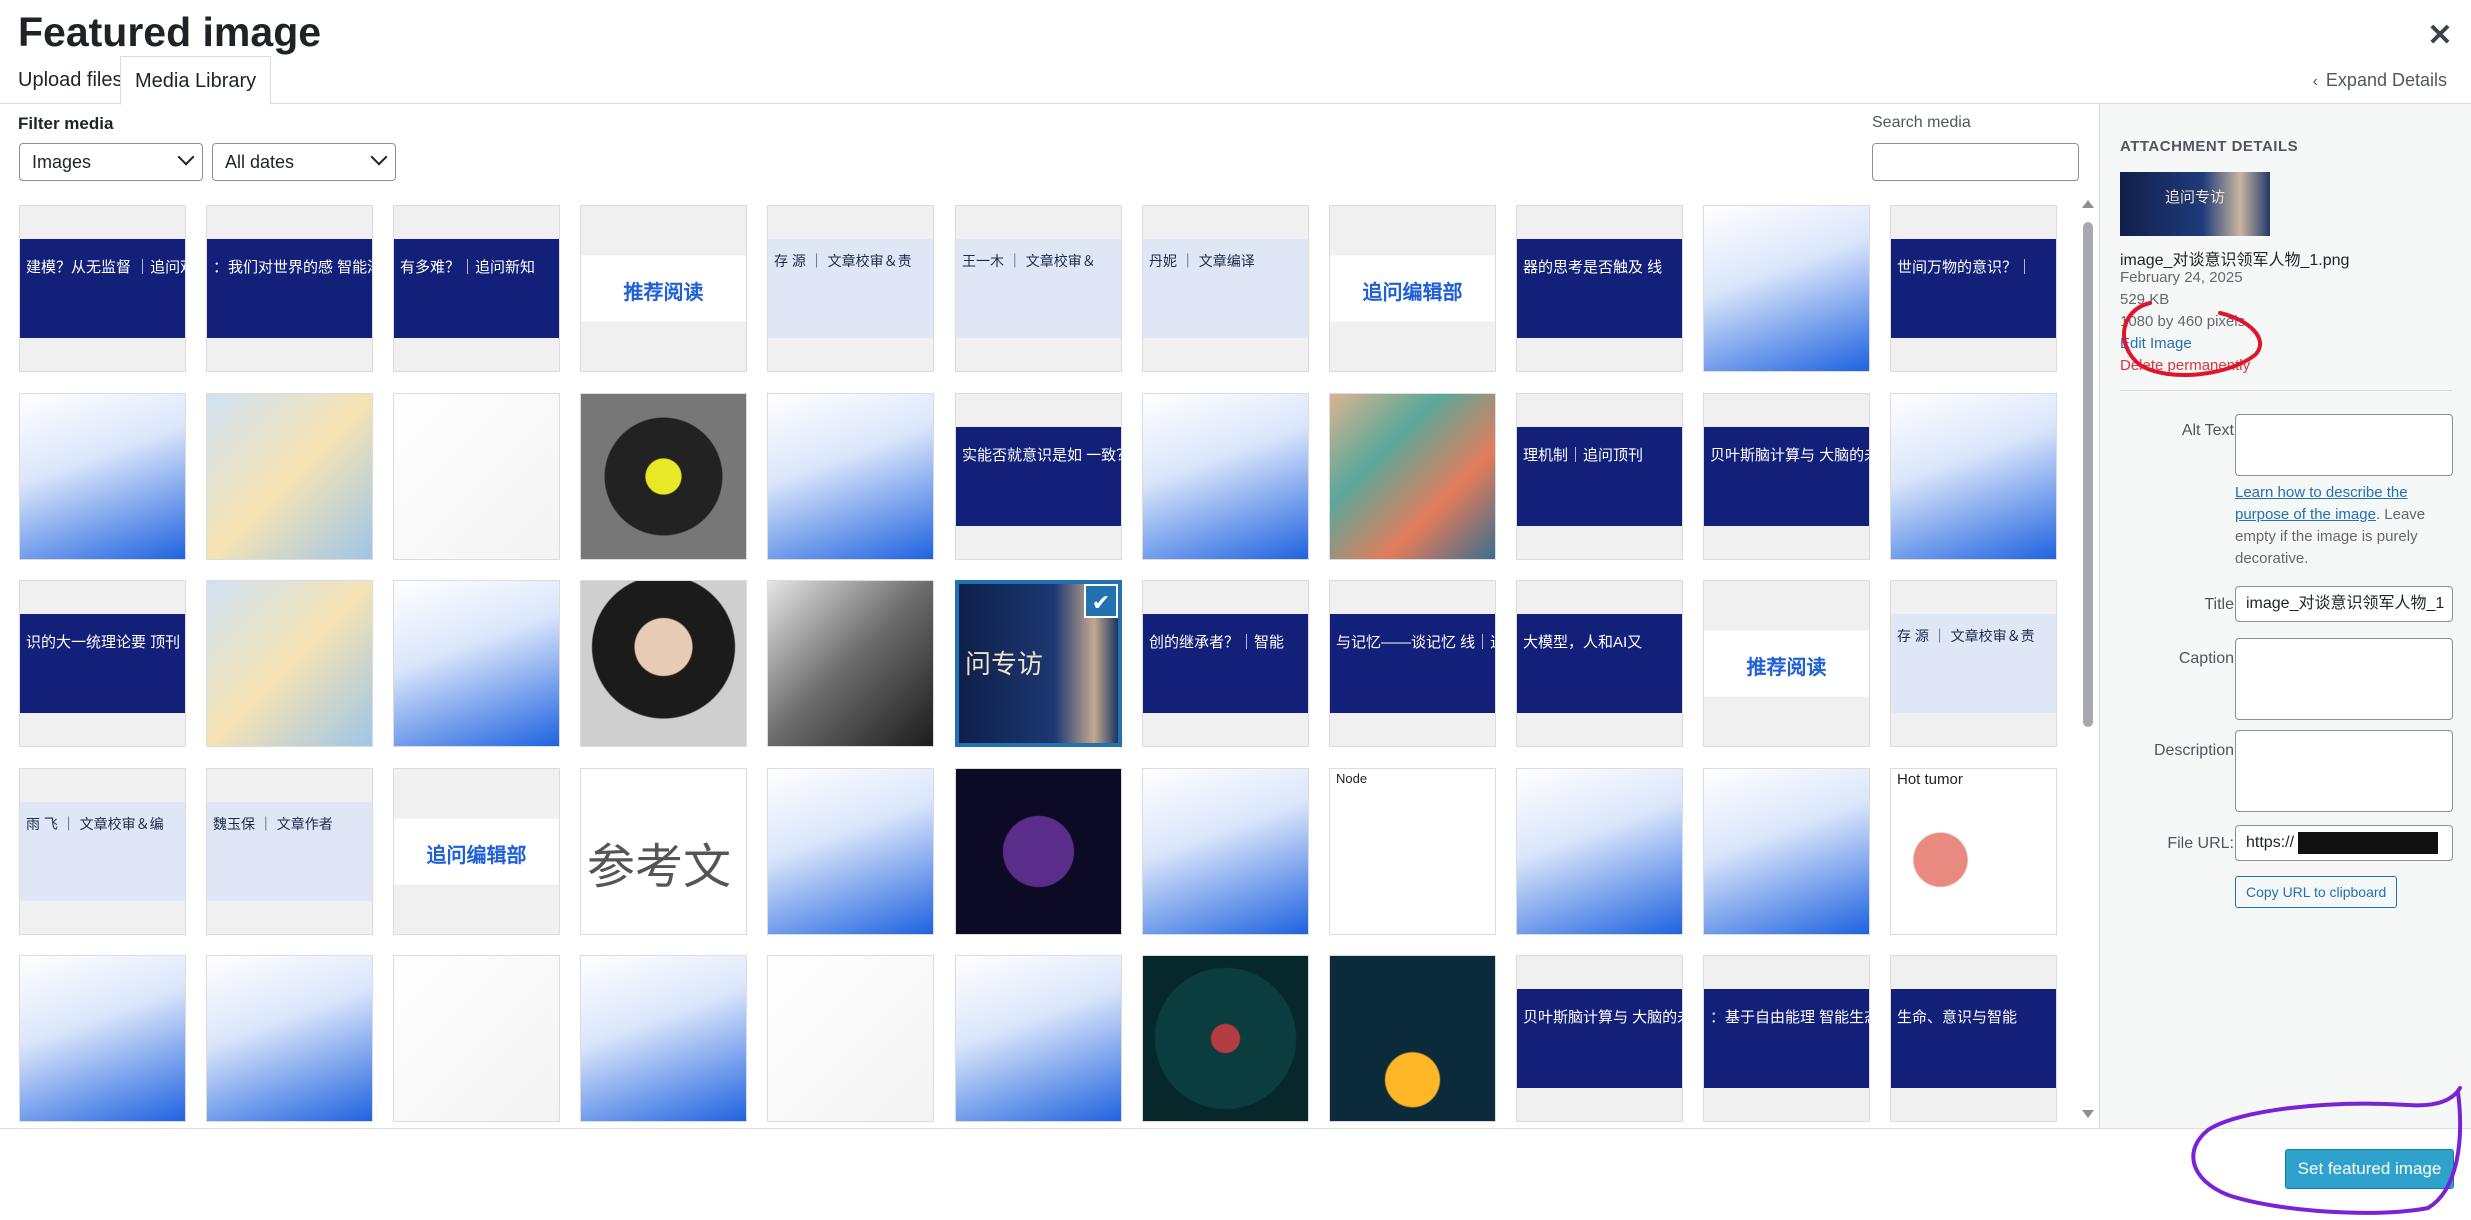  I want to click on media-thumbnail: 识的大一统理论要 顶刊, so click(102, 663).